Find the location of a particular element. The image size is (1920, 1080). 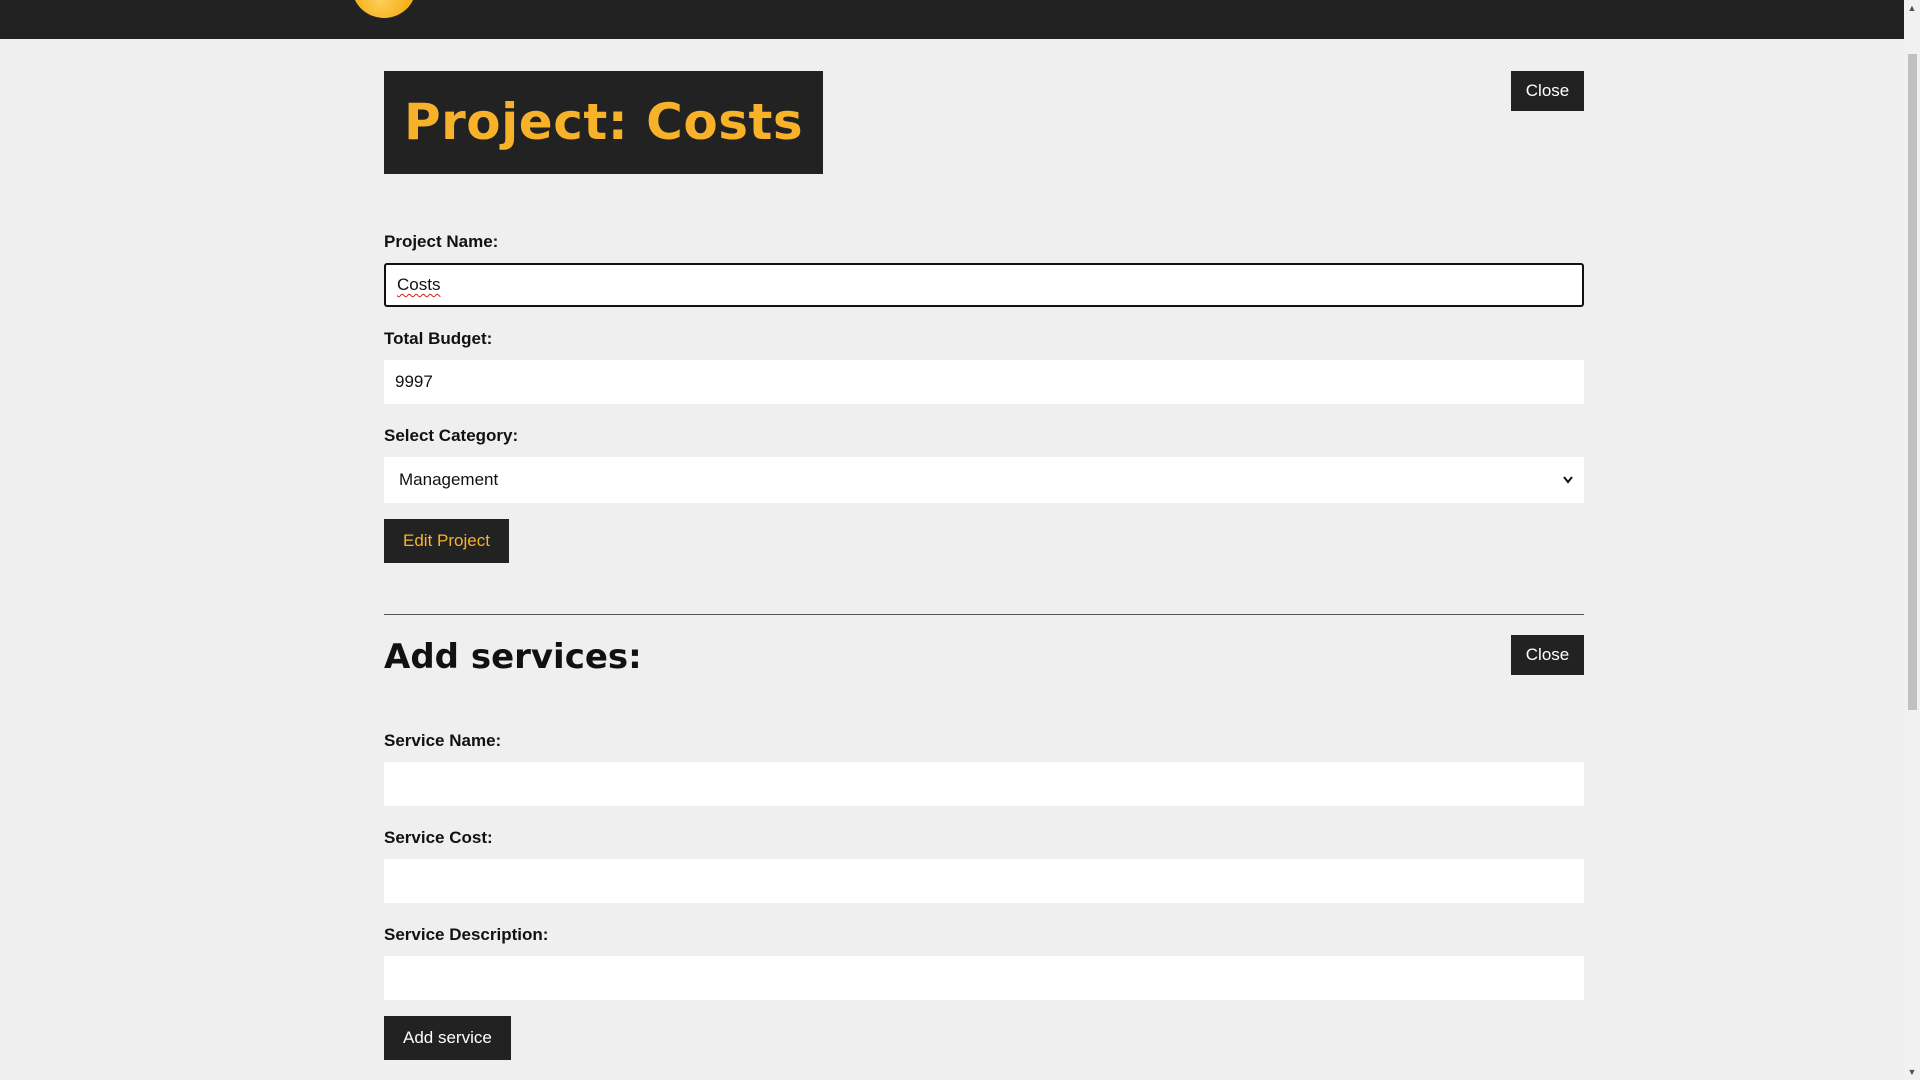

add-service-button: Add service is located at coordinates (447, 1038).